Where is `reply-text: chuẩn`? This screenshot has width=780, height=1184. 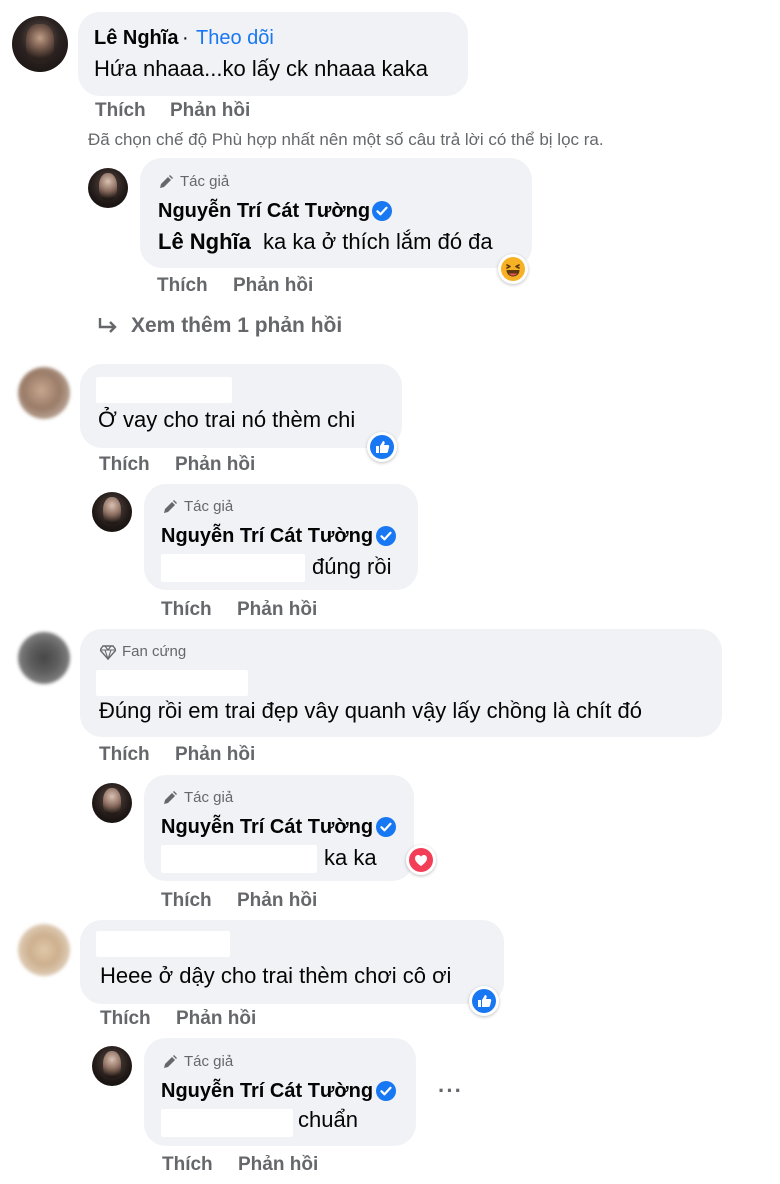
reply-text: chuẩn is located at coordinates (328, 1119).